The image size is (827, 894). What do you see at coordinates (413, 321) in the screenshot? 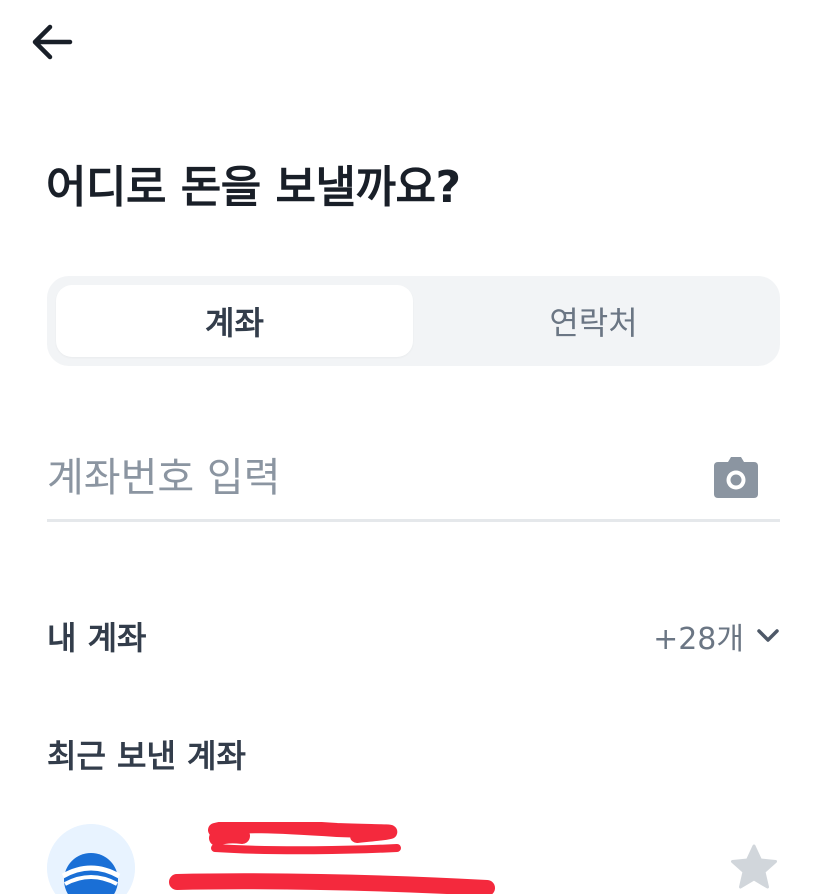
I see `recipient-type-tabs: 계좌 연락처` at bounding box center [413, 321].